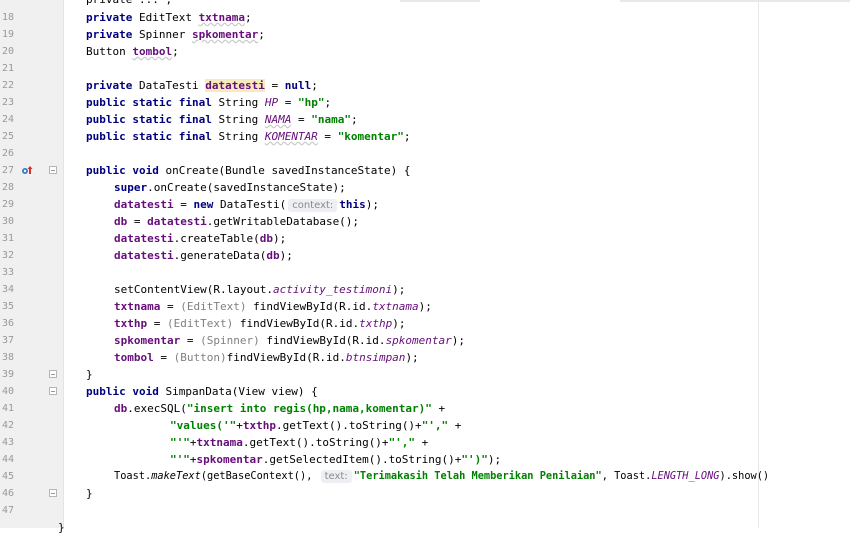  I want to click on line-number: 35, so click(8, 306).